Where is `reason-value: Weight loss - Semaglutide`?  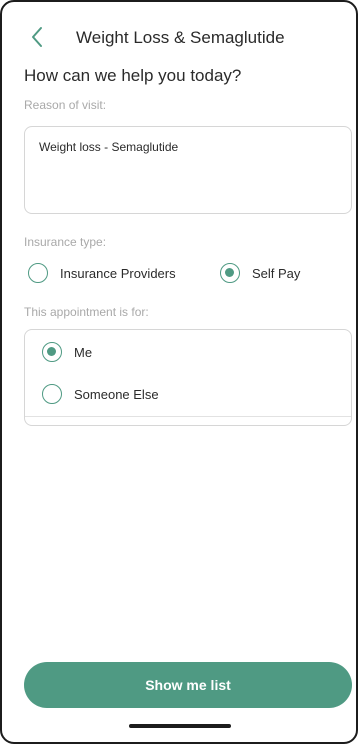
reason-value: Weight loss - Semaglutide is located at coordinates (109, 147).